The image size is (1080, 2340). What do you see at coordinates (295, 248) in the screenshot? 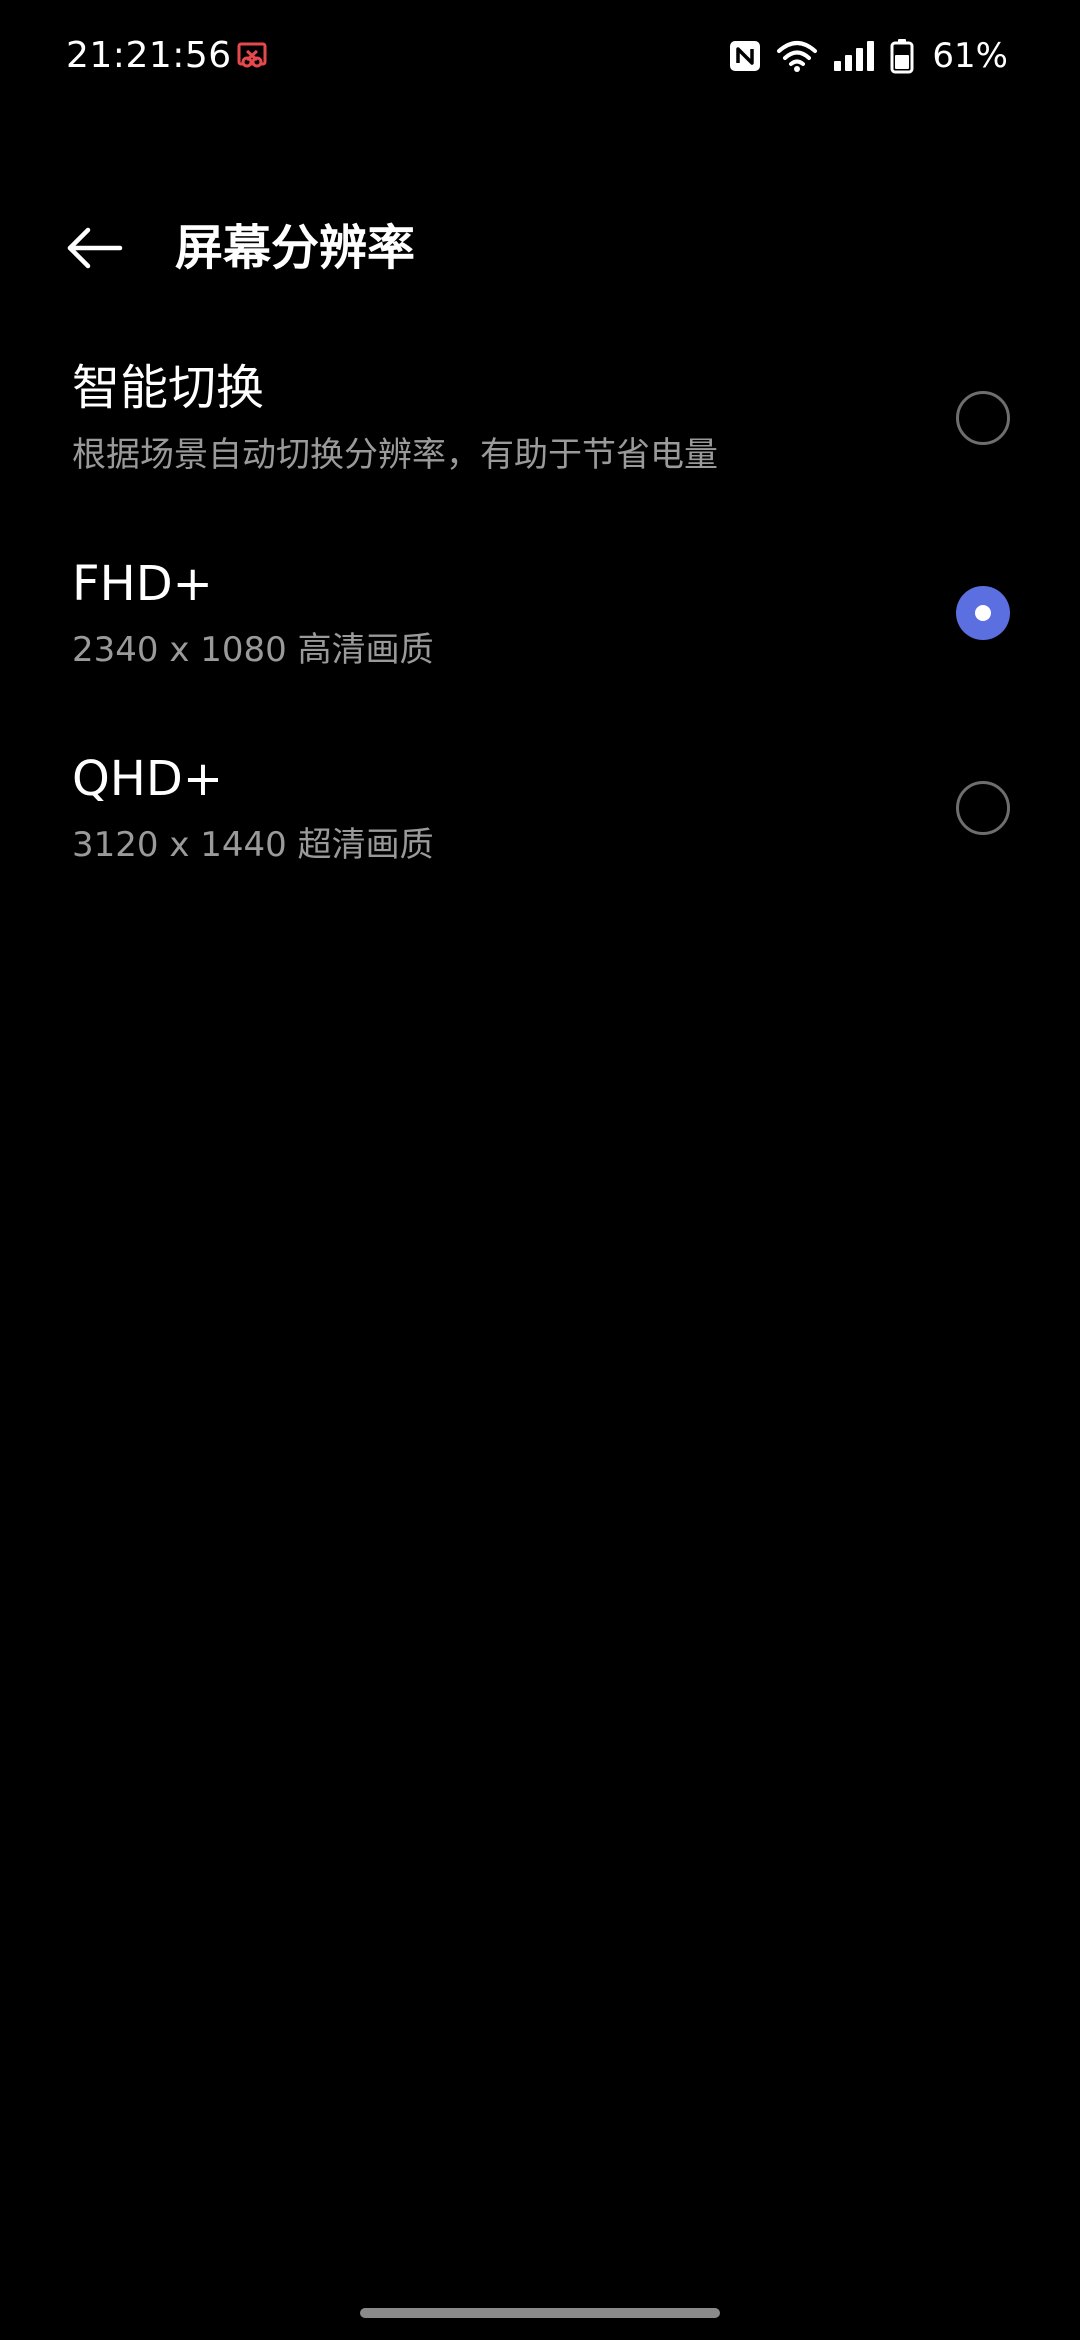
I see `page-title: 屏幕分辨率` at bounding box center [295, 248].